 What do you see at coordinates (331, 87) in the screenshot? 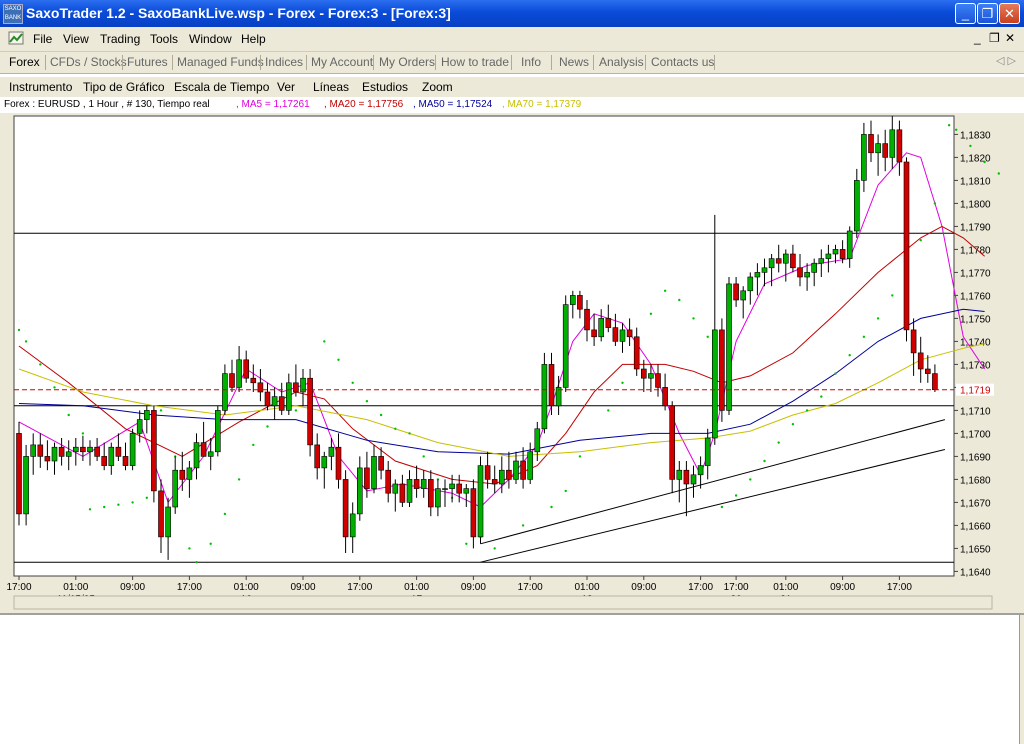
I see `chart-menu-lineas: Líneas` at bounding box center [331, 87].